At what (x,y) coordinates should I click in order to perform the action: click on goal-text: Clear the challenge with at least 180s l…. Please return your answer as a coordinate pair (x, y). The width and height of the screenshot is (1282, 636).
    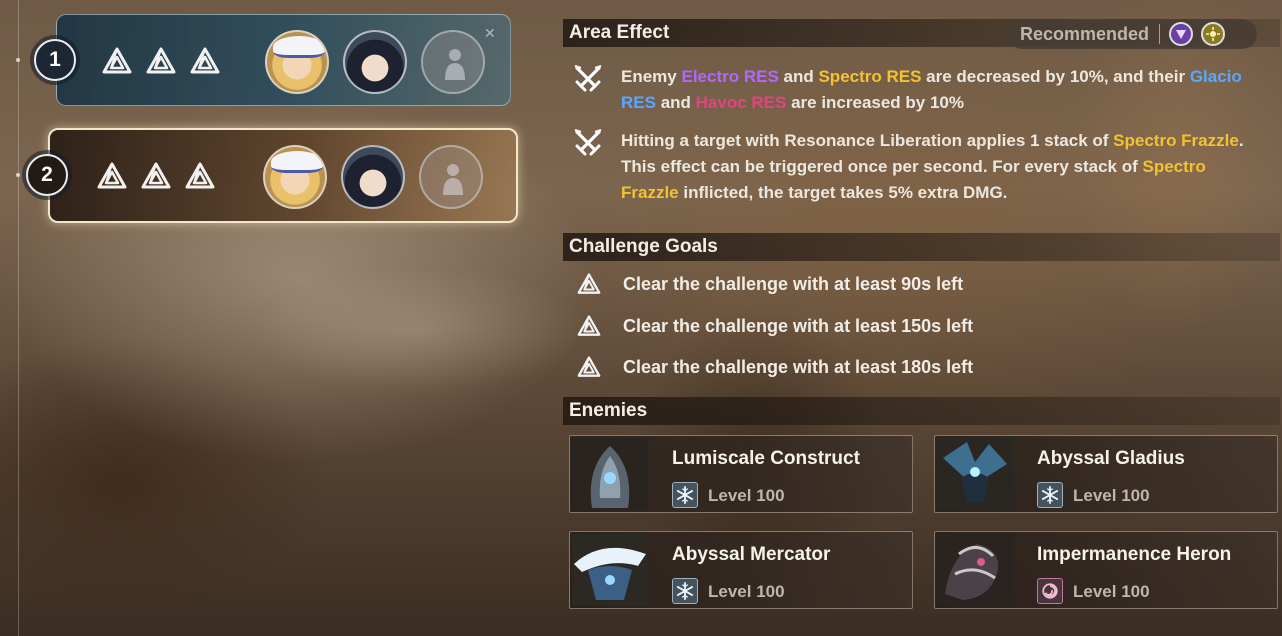
    Looking at the image, I should click on (798, 366).